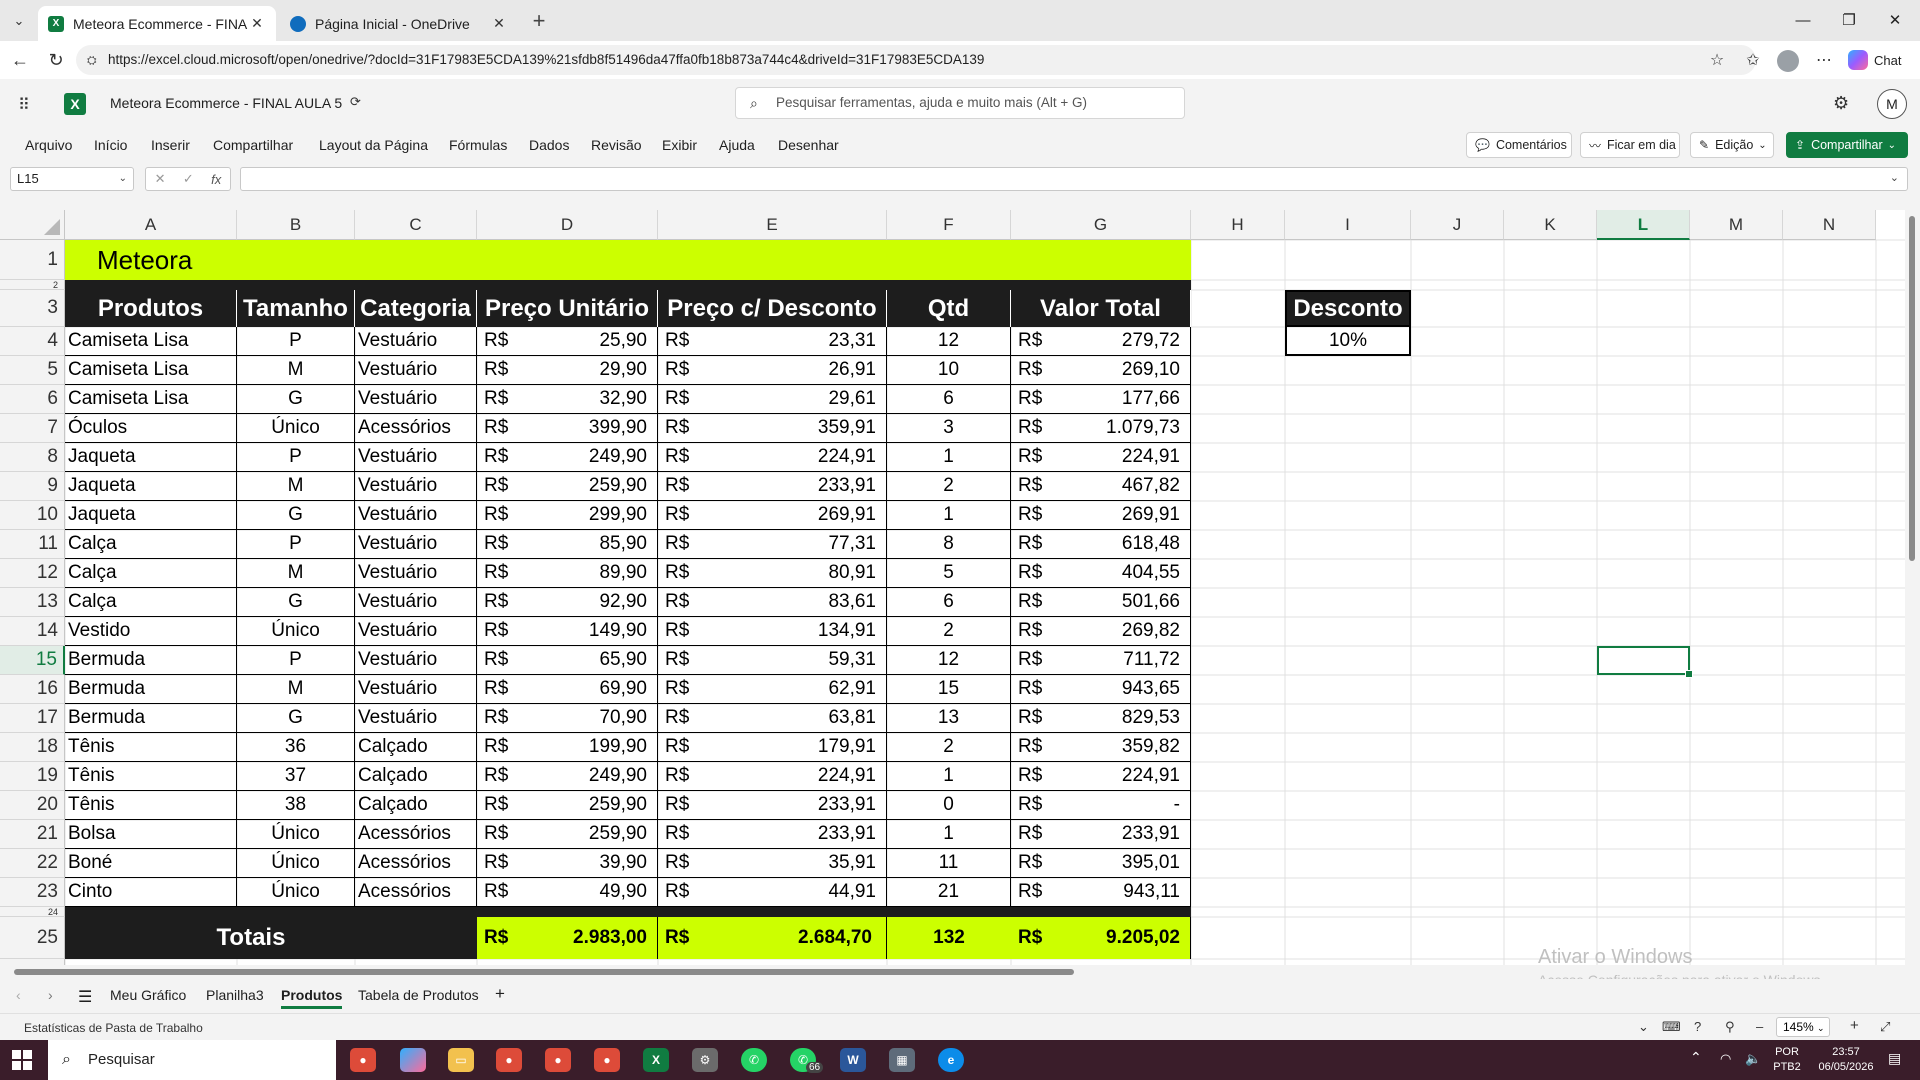 This screenshot has height=1080, width=1920. Describe the element at coordinates (399, 23) in the screenshot. I see `browser-tab-onedrive: Página Inicial - OneDrive ✕` at that location.